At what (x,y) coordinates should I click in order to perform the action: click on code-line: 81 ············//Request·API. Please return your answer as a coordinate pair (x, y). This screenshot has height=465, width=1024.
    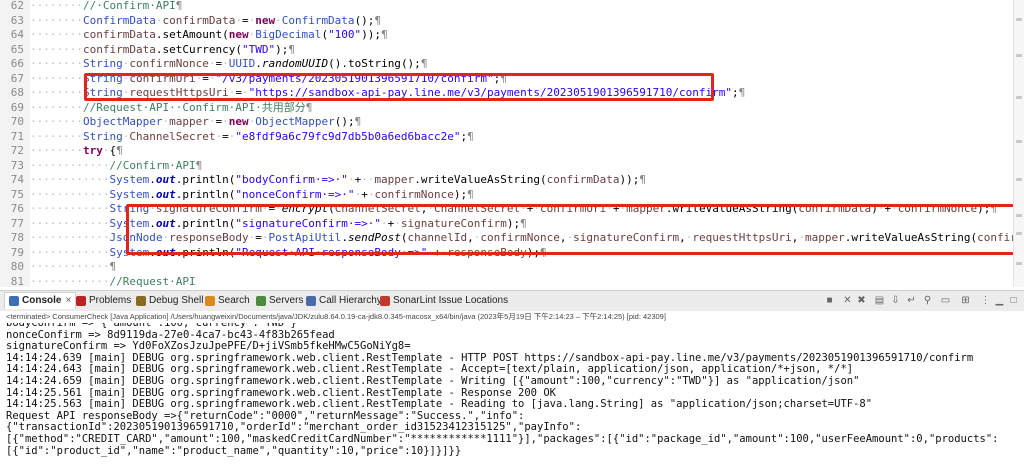
    Looking at the image, I should click on (512, 280).